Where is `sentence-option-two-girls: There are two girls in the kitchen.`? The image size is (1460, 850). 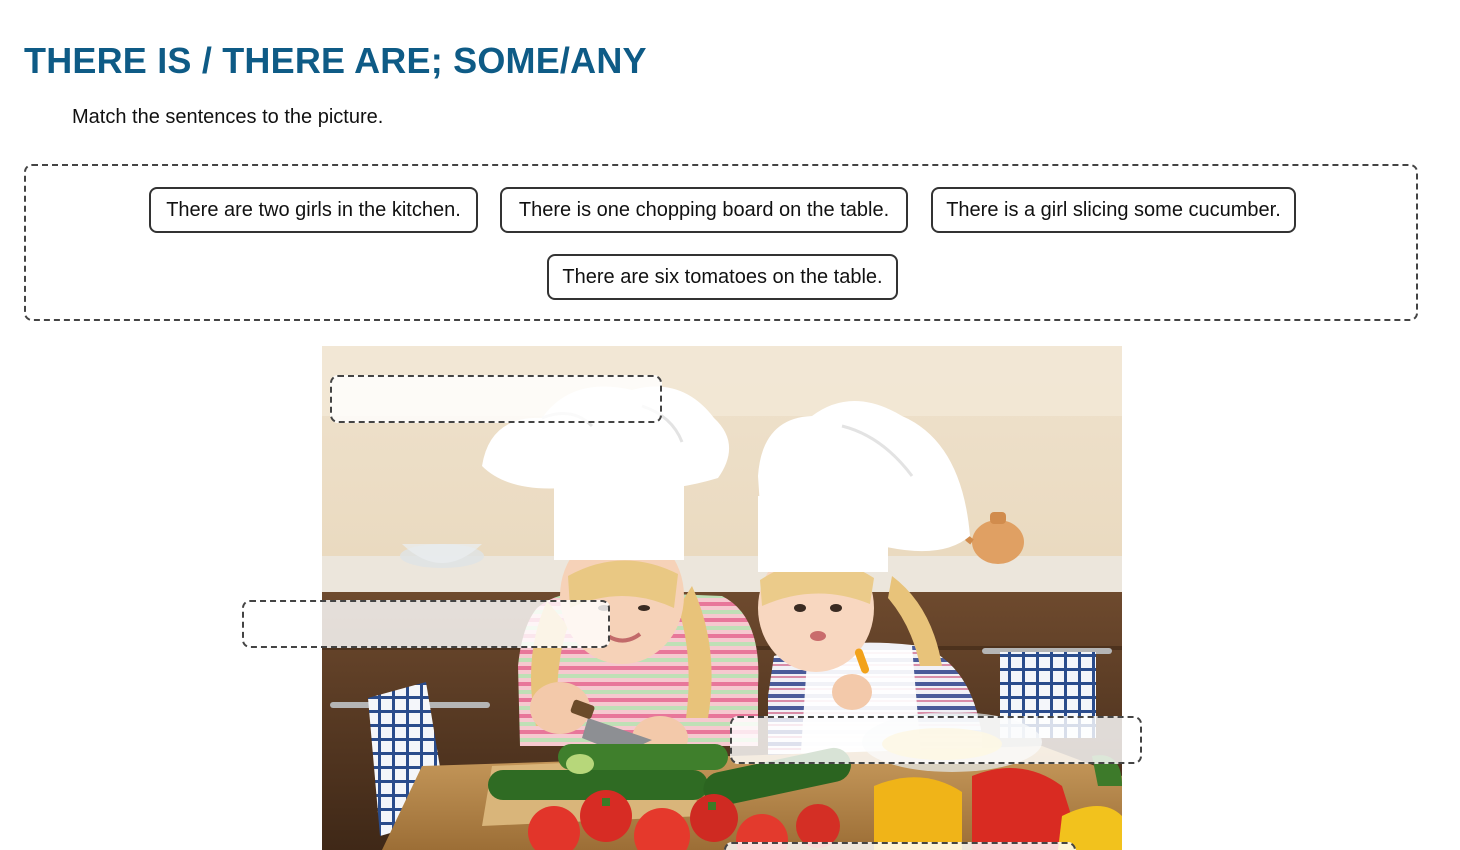
sentence-option-two-girls: There are two girls in the kitchen. is located at coordinates (313, 210).